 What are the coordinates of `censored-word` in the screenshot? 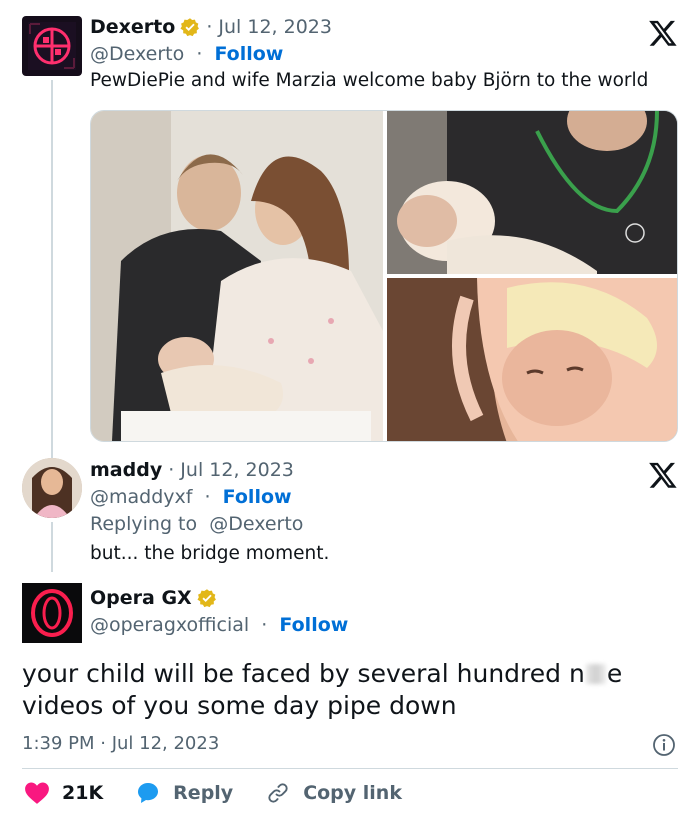 It's located at (595, 674).